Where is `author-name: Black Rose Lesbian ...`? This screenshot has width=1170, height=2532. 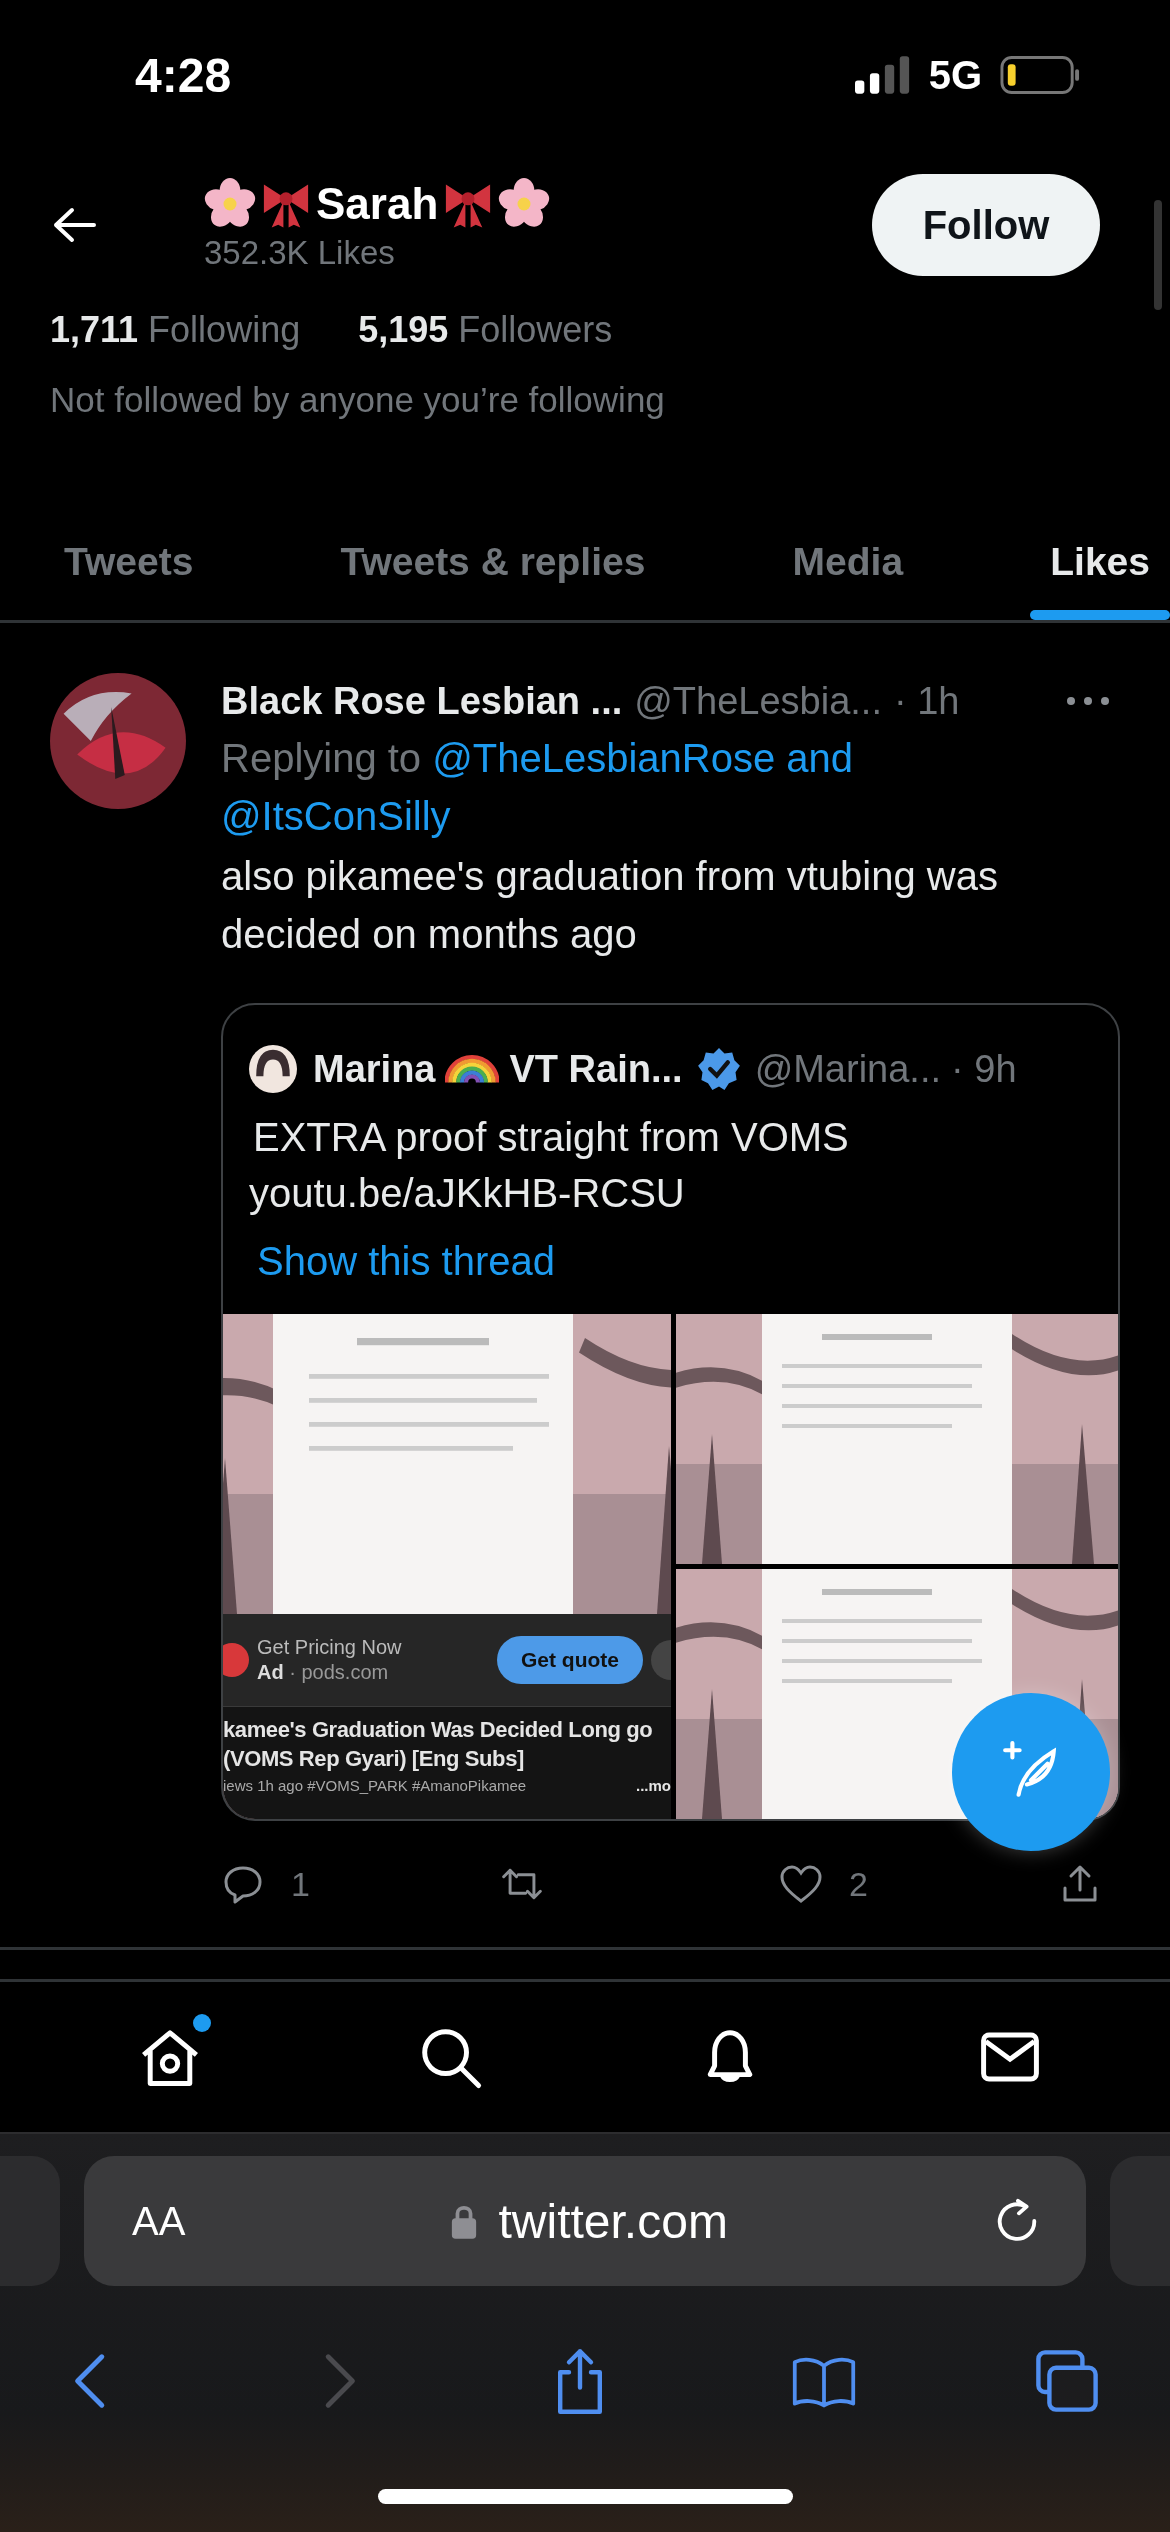
author-name: Black Rose Lesbian ... is located at coordinates (422, 701).